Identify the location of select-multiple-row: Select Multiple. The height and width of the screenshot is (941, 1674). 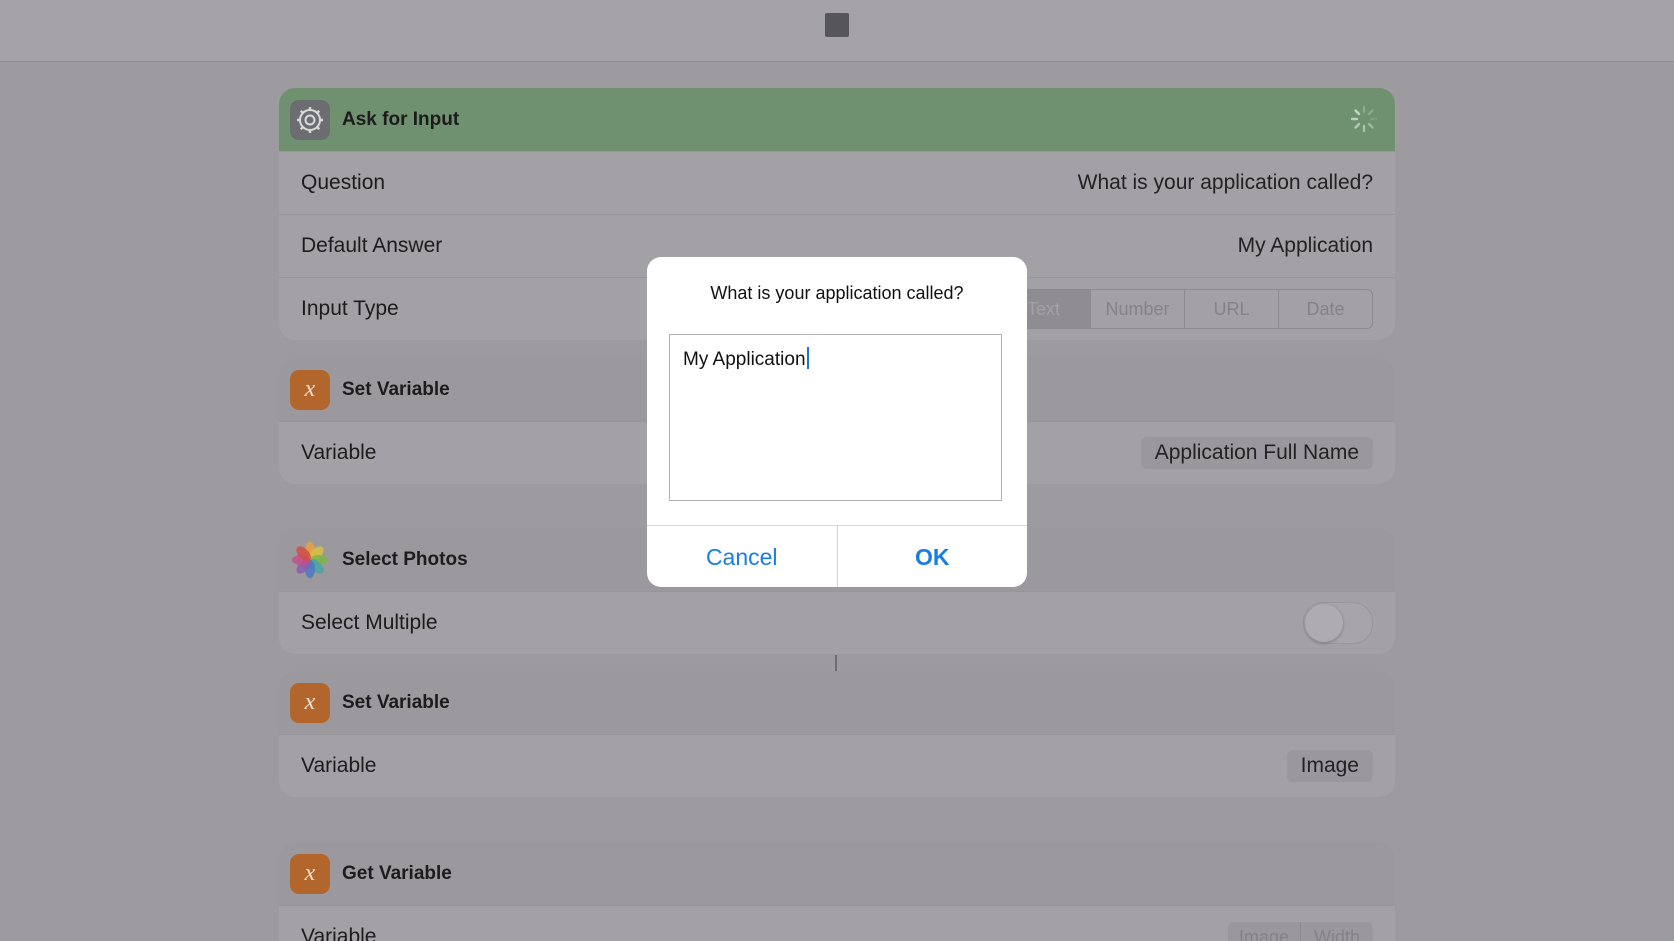
(837, 622).